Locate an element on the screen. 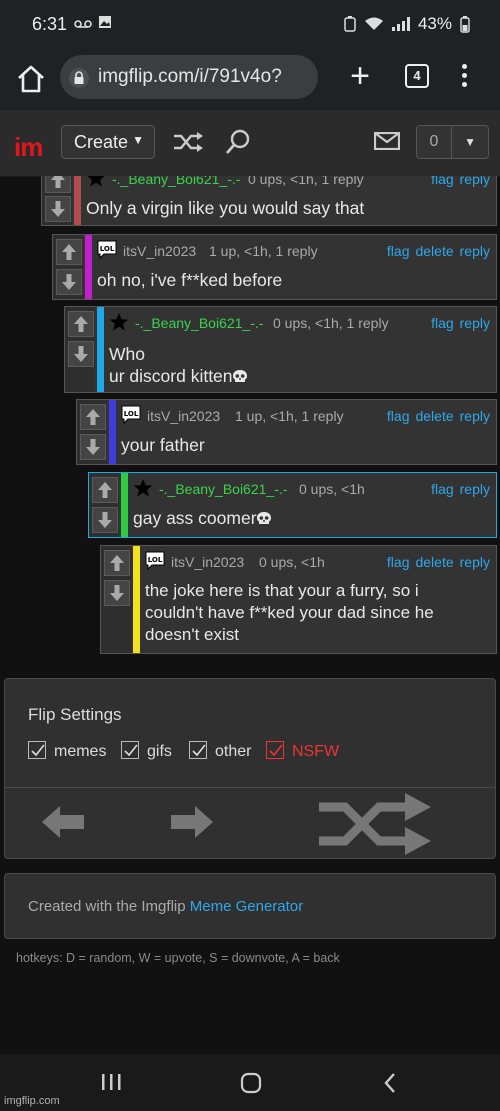  create-label: Create is located at coordinates (101, 142).